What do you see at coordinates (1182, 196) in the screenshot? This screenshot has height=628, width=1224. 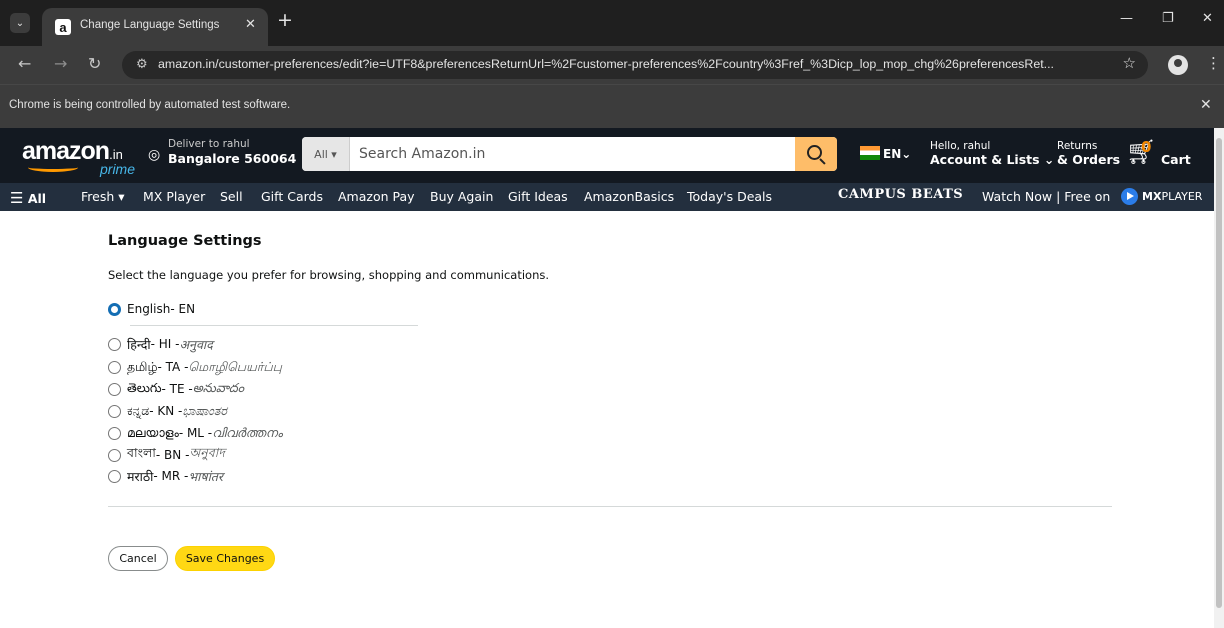 I see `mx-logo-rest: PLAYER` at bounding box center [1182, 196].